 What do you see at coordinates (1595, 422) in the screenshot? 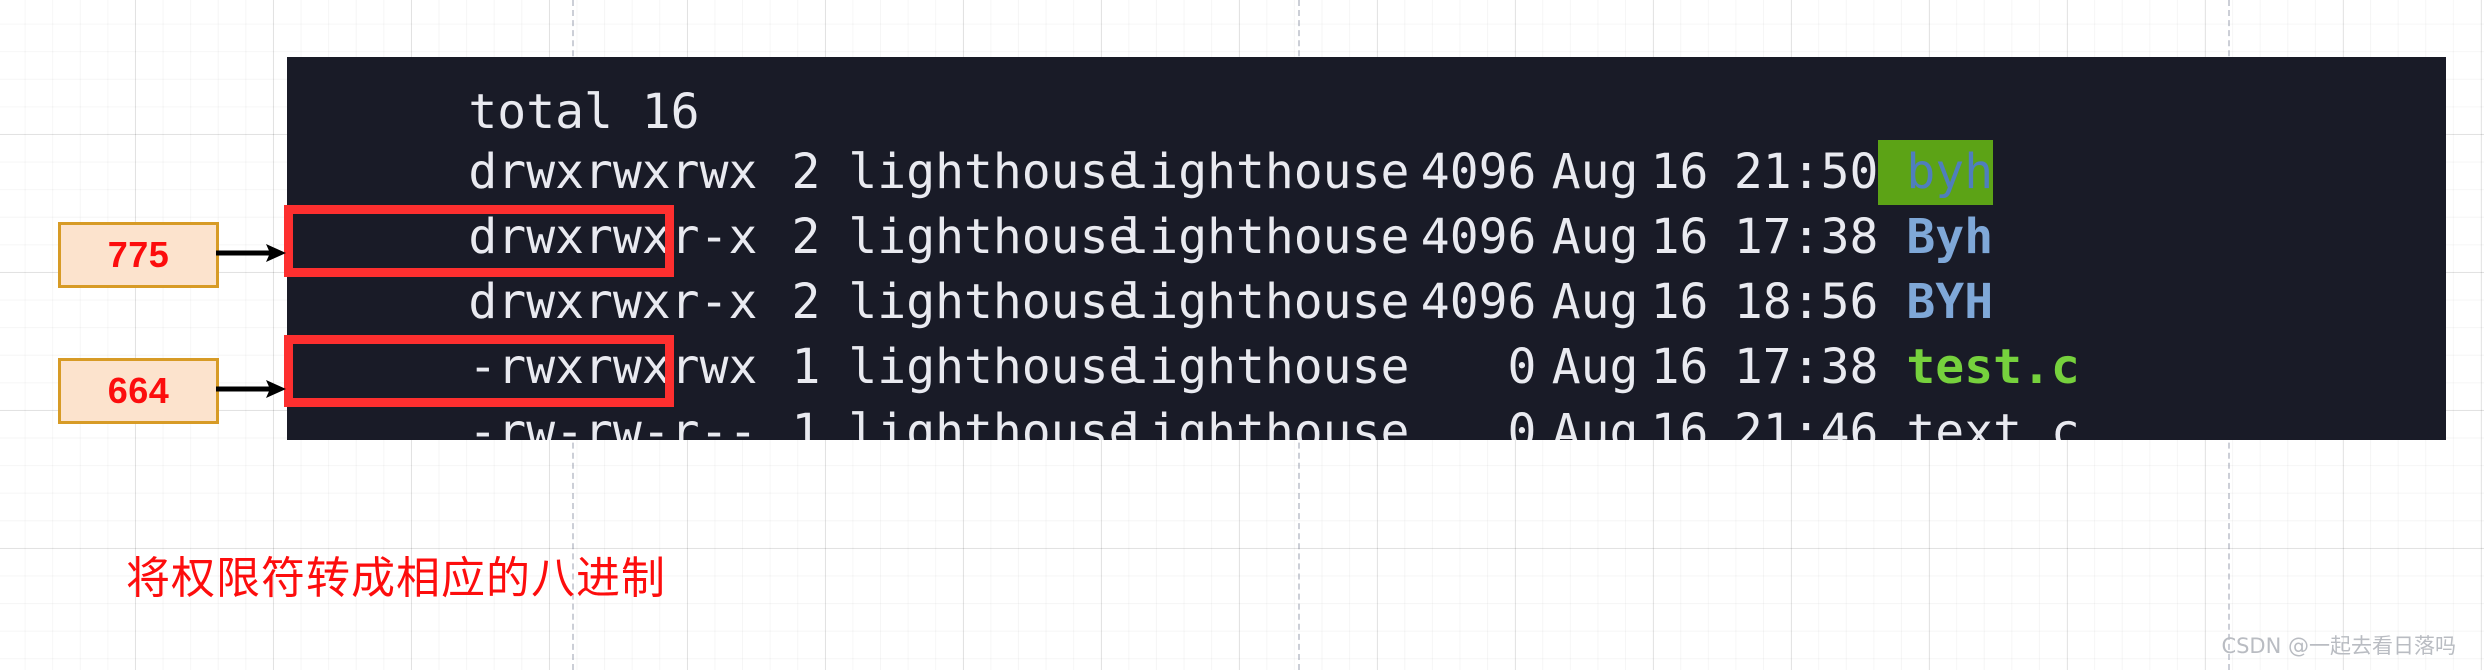
I see `row-month: Aug` at bounding box center [1595, 422].